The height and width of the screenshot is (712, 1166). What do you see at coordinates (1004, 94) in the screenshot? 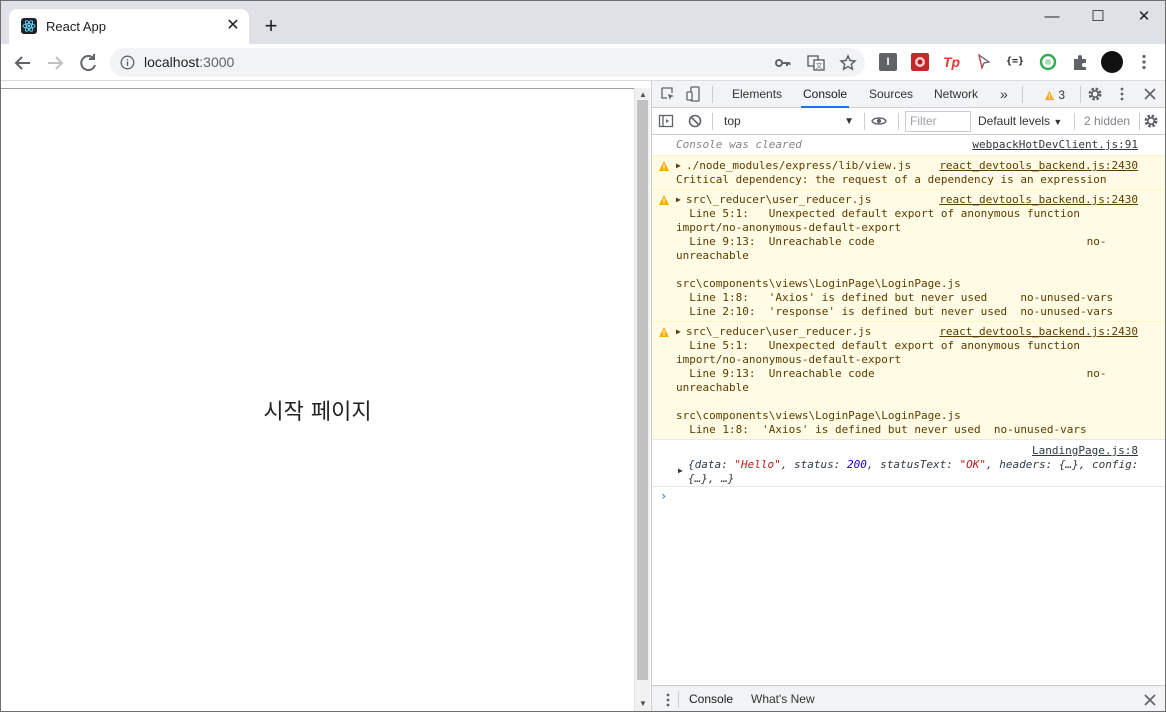
I see `more-tabs-button: »` at bounding box center [1004, 94].